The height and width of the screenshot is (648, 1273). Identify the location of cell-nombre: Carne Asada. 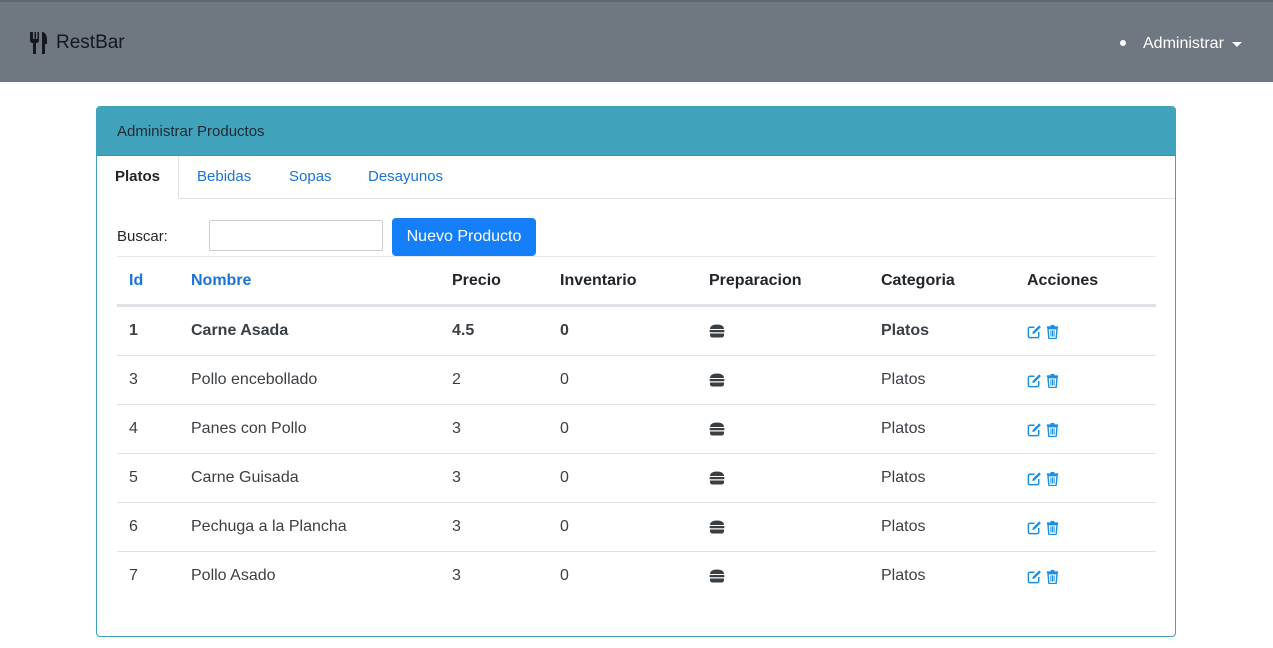
(240, 330).